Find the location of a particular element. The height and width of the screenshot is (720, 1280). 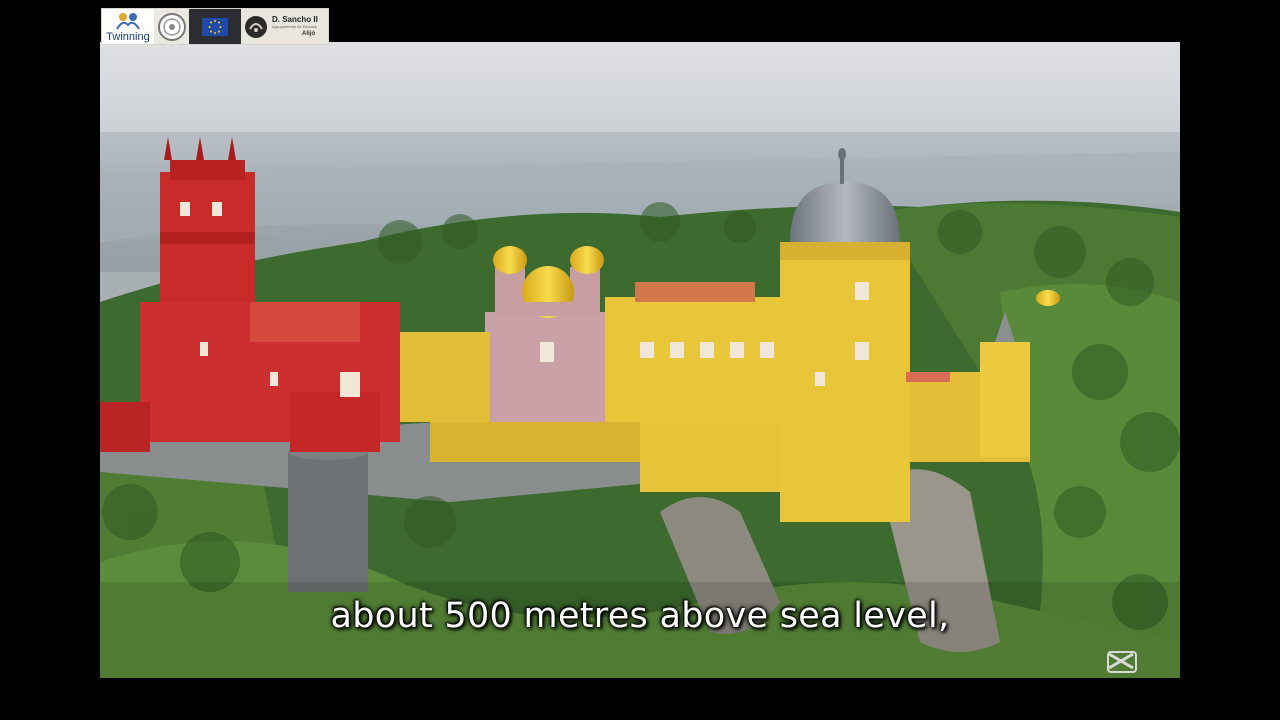

capcut-logo-icon is located at coordinates (1122, 662).